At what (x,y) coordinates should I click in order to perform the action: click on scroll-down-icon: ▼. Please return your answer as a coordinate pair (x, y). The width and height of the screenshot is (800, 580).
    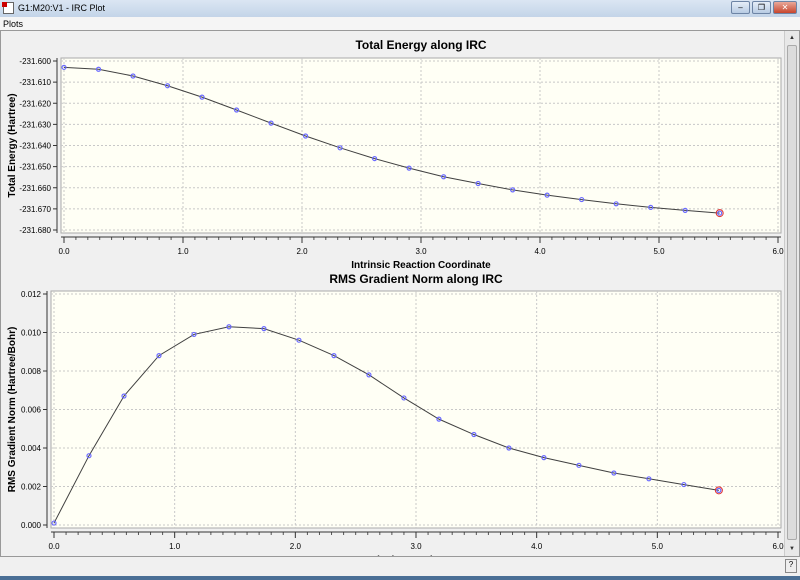
    Looking at the image, I should click on (792, 549).